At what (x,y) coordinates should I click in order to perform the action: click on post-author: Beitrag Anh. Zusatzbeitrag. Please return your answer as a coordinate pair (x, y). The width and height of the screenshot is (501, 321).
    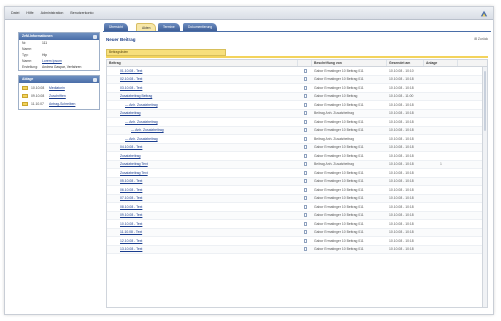
    Looking at the image, I should click on (334, 164).